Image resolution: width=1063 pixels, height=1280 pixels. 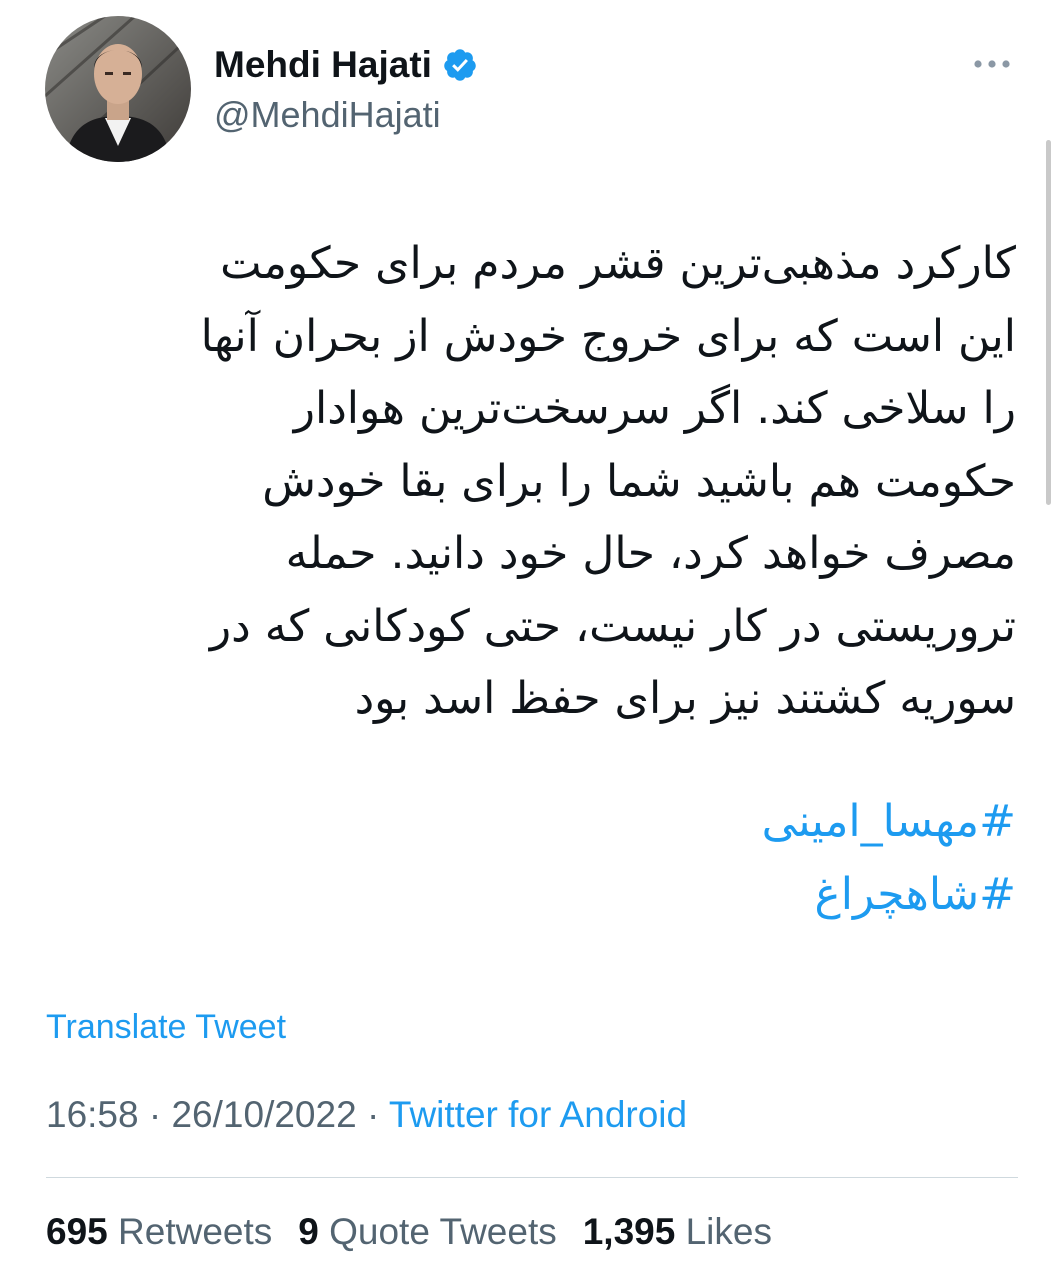 I want to click on divider, so click(x=532, y=1177).